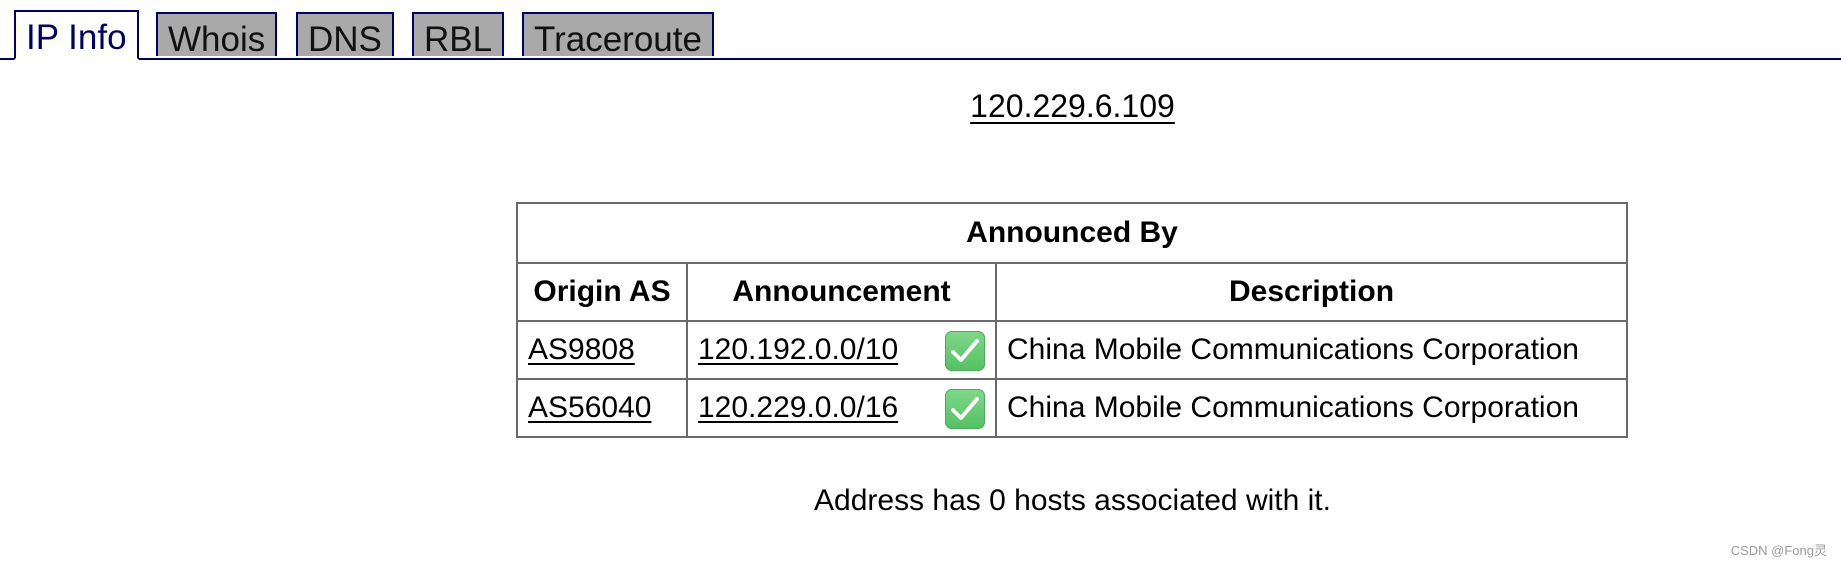 The height and width of the screenshot is (565, 1841). Describe the element at coordinates (920, 30) in the screenshot. I see `tab-bar: IP Info Whois DNS RBL Traceroute` at that location.